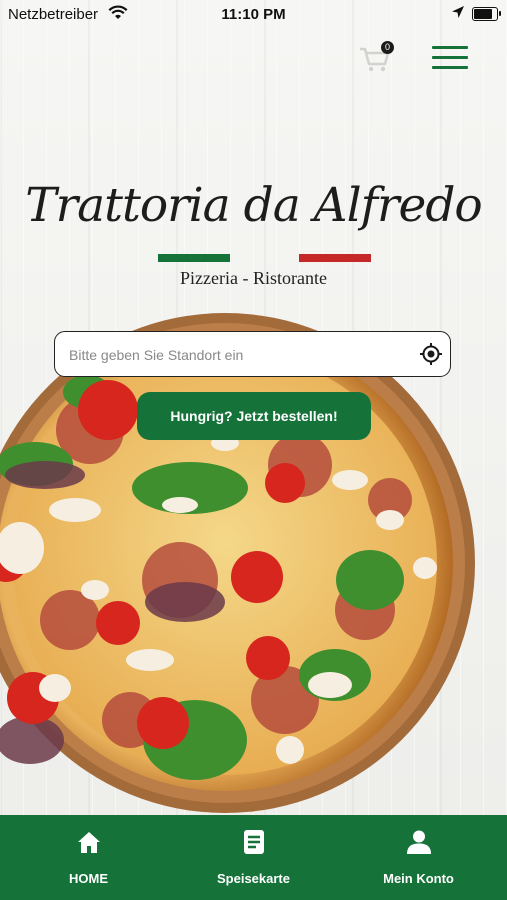  What do you see at coordinates (253, 205) in the screenshot?
I see `brand-logo: Trattoria da Alfredo` at bounding box center [253, 205].